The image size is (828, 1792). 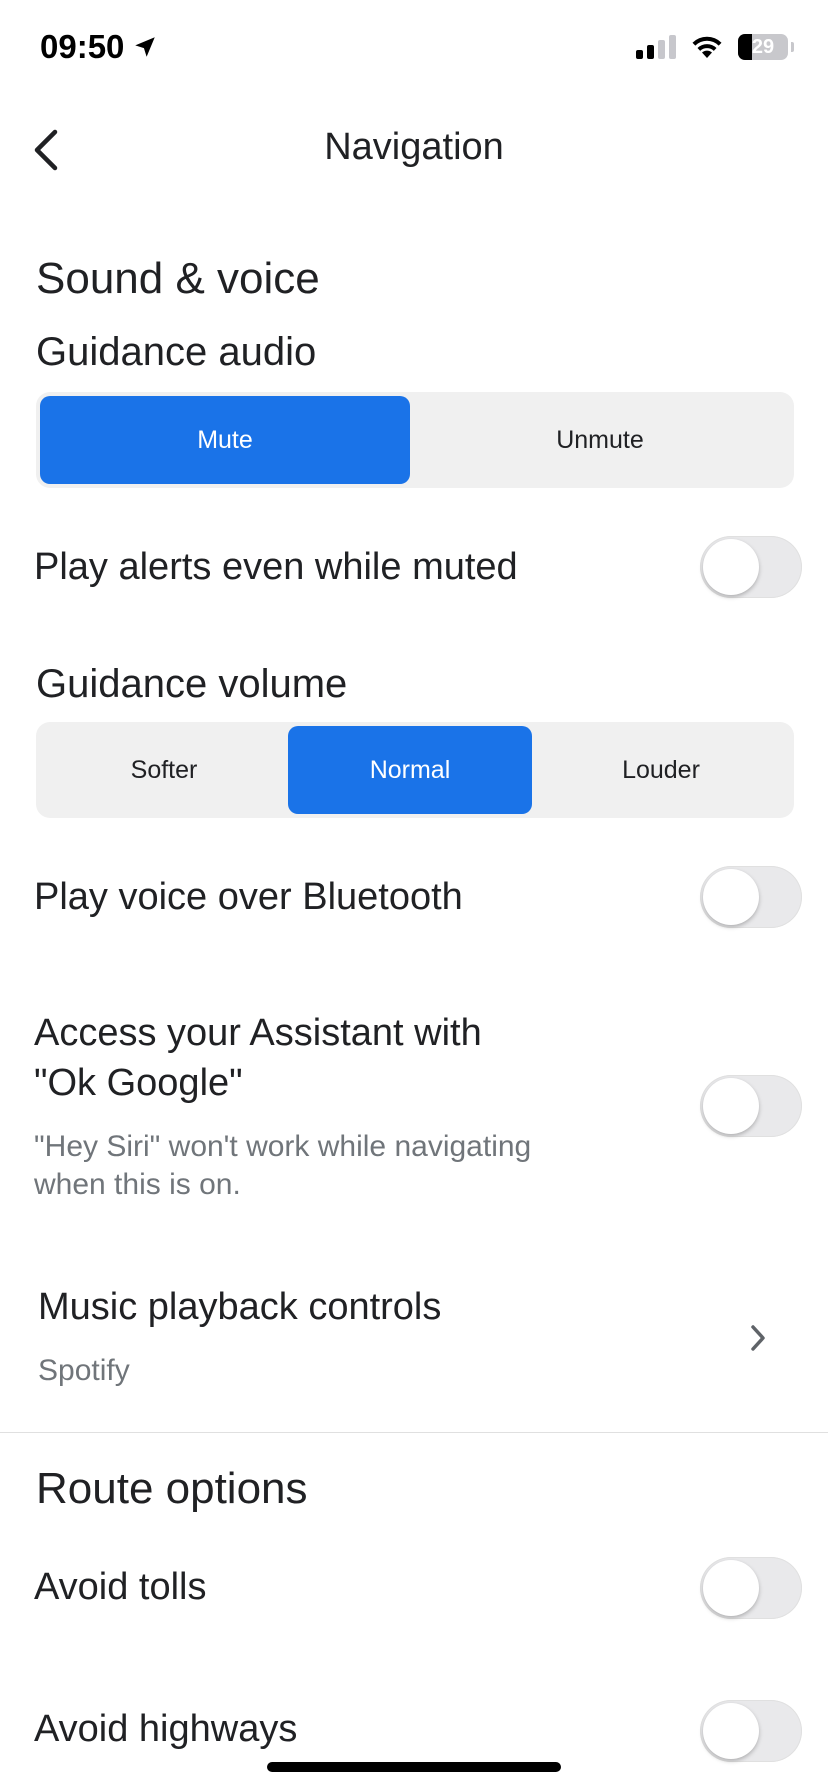 What do you see at coordinates (410, 770) in the screenshot?
I see `guidance-volume-normal-button: Normal` at bounding box center [410, 770].